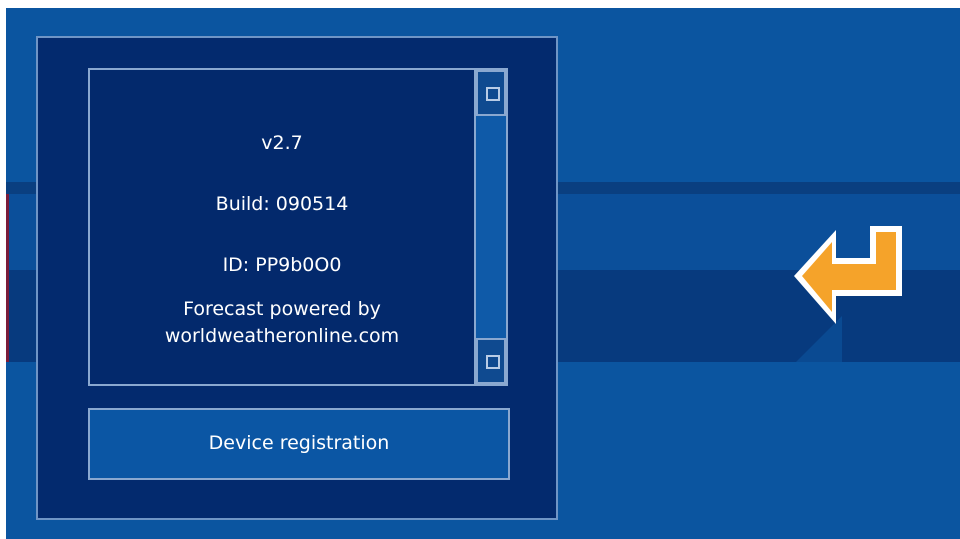 The image size is (960, 539). What do you see at coordinates (282, 336) in the screenshot?
I see `forecast-credit-line2: worldweatheronline.com` at bounding box center [282, 336].